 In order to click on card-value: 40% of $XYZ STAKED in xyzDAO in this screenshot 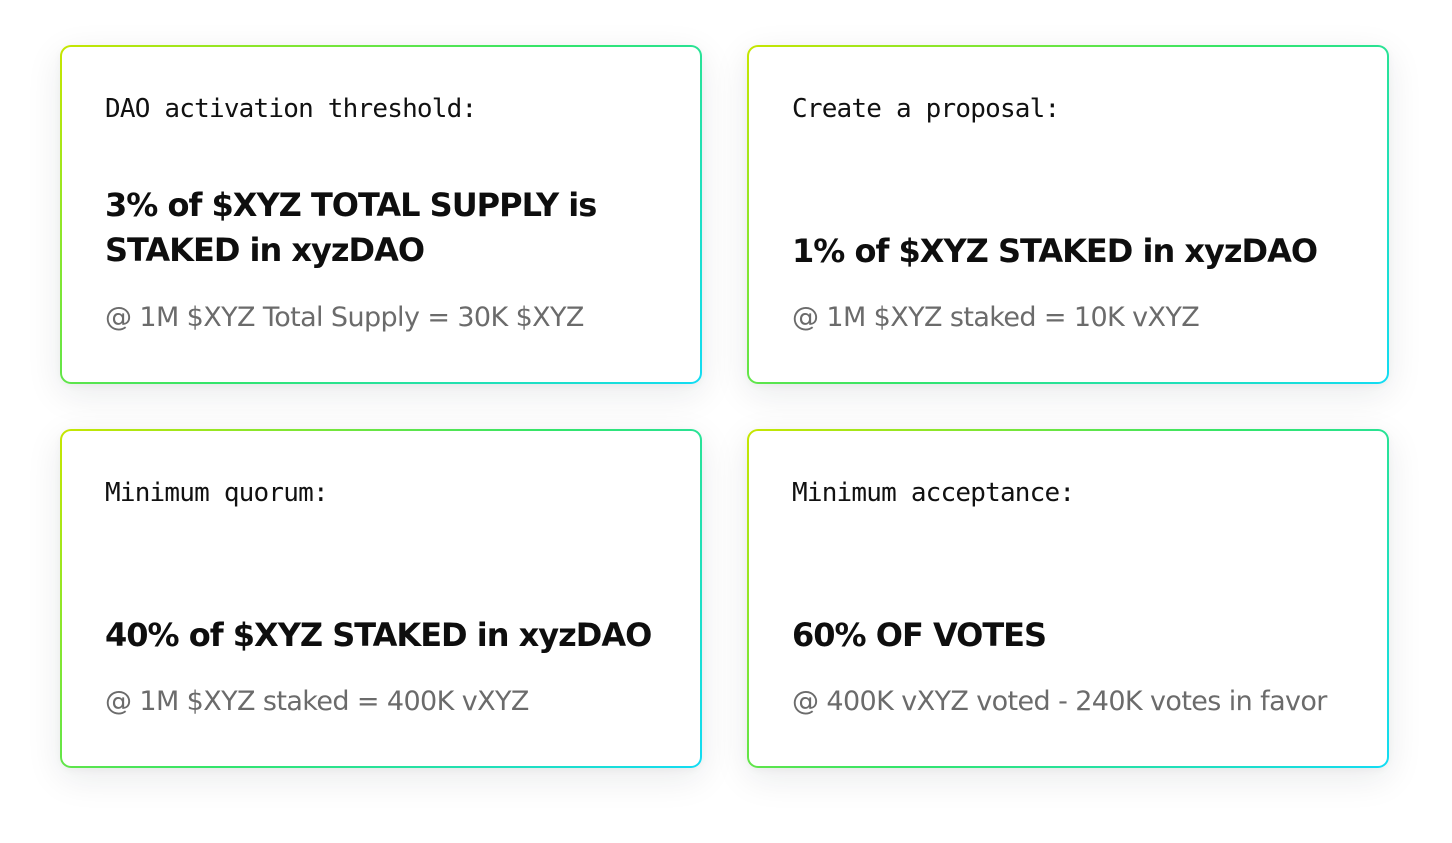, I will do `click(378, 635)`.